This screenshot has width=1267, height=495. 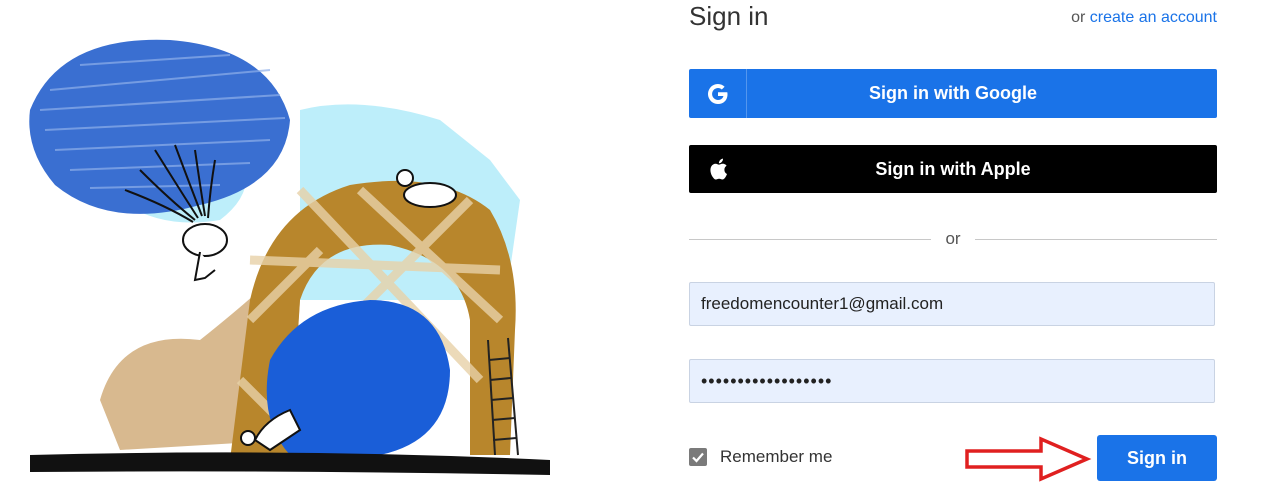 I want to click on red-arrow-icon, so click(x=1028, y=461).